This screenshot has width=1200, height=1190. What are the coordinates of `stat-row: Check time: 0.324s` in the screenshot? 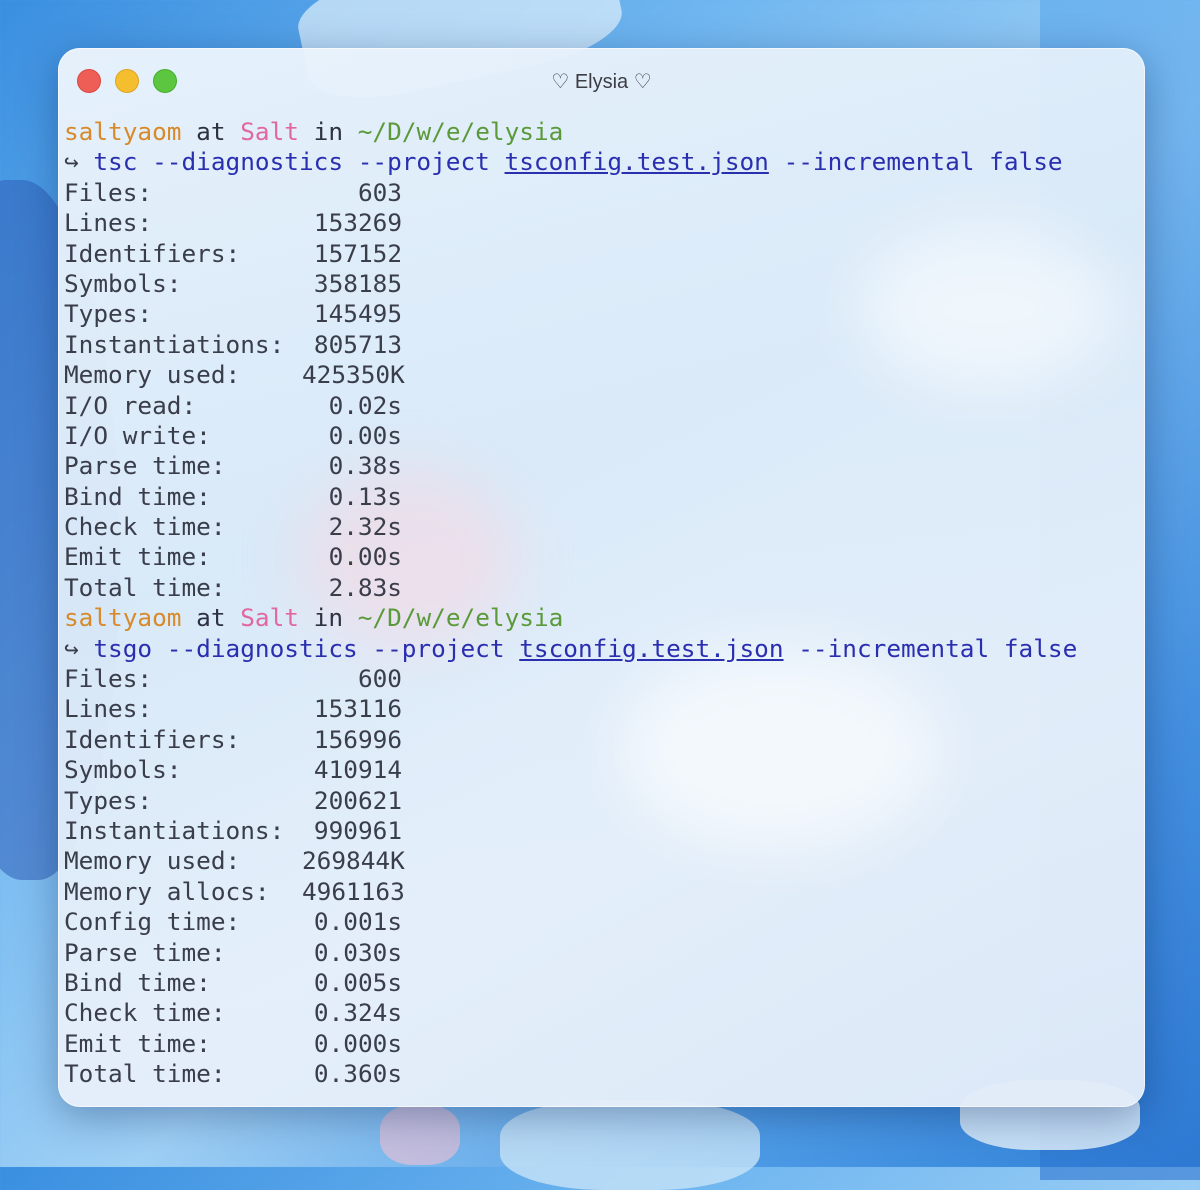 It's located at (570, 1013).